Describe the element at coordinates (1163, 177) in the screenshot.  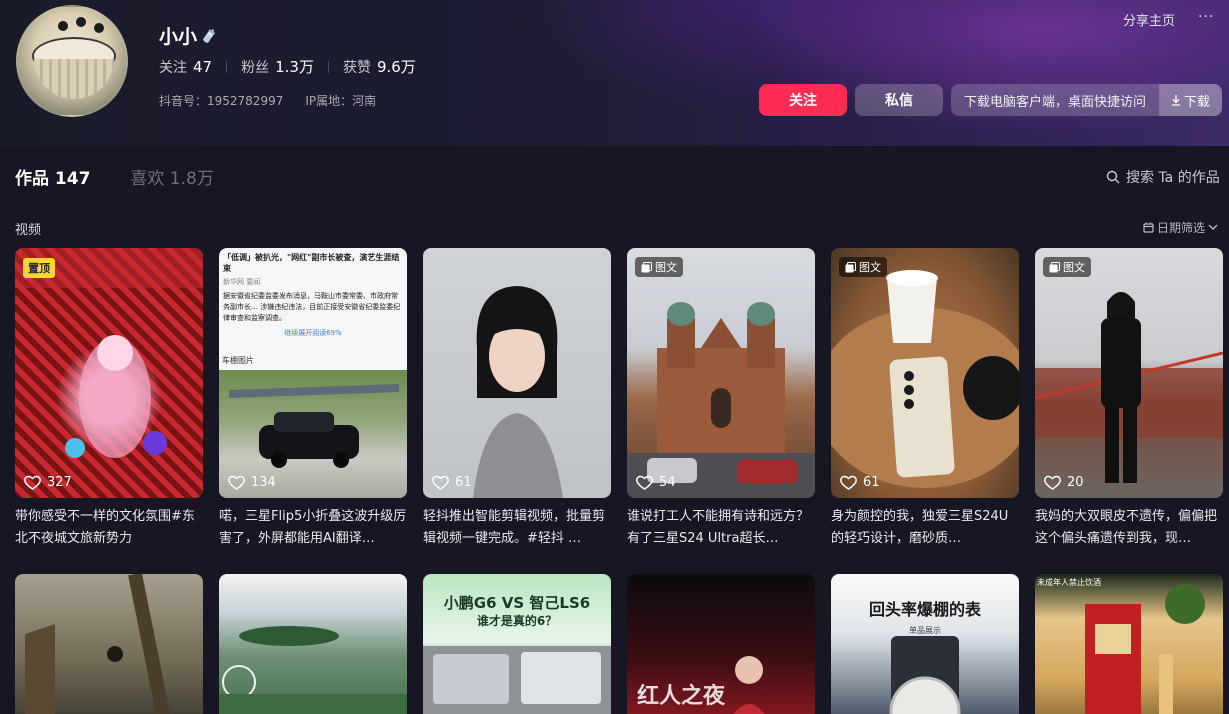
I see `search-works-button: 搜索 Ta 的作品` at that location.